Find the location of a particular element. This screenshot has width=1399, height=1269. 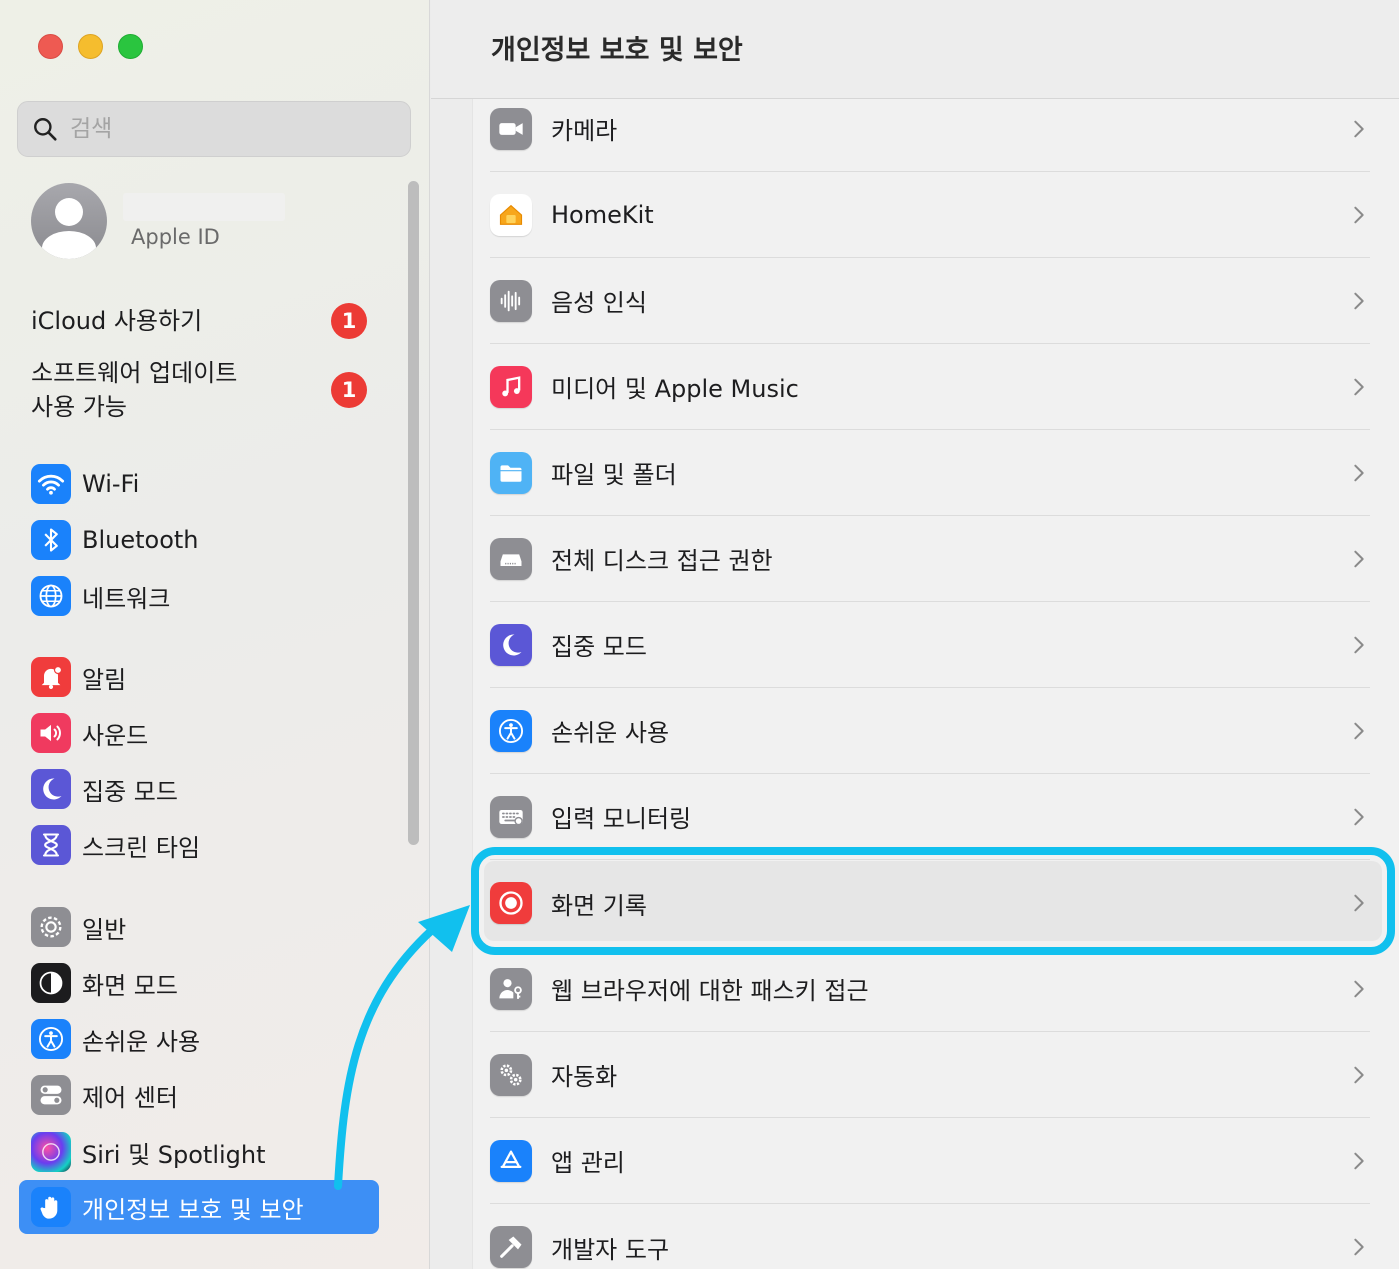

window-controls is located at coordinates (90, 46).